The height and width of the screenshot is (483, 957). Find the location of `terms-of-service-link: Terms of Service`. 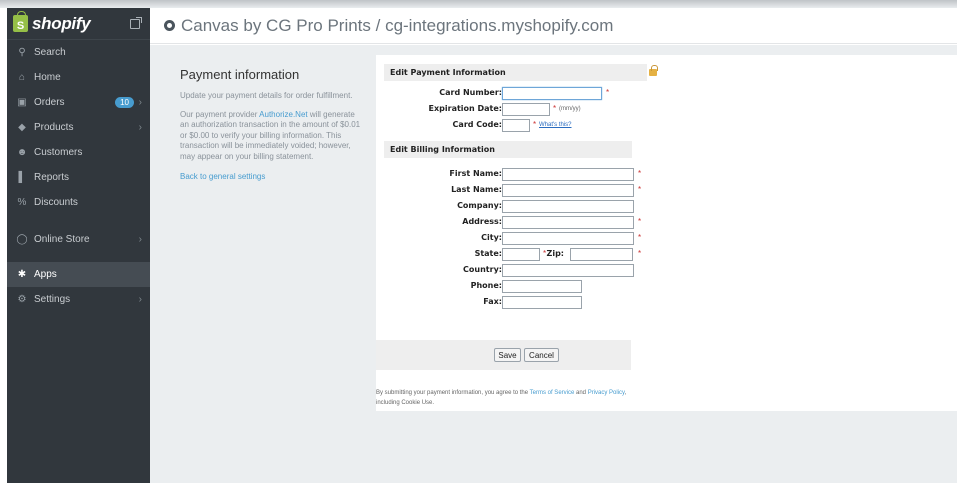

terms-of-service-link: Terms of Service is located at coordinates (552, 393).